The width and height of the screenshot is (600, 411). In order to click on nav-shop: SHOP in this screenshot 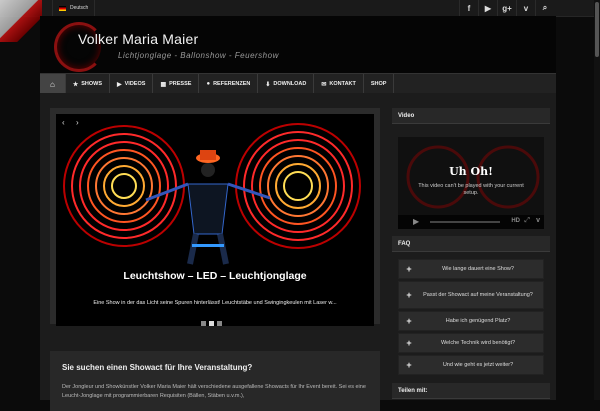, I will do `click(379, 84)`.